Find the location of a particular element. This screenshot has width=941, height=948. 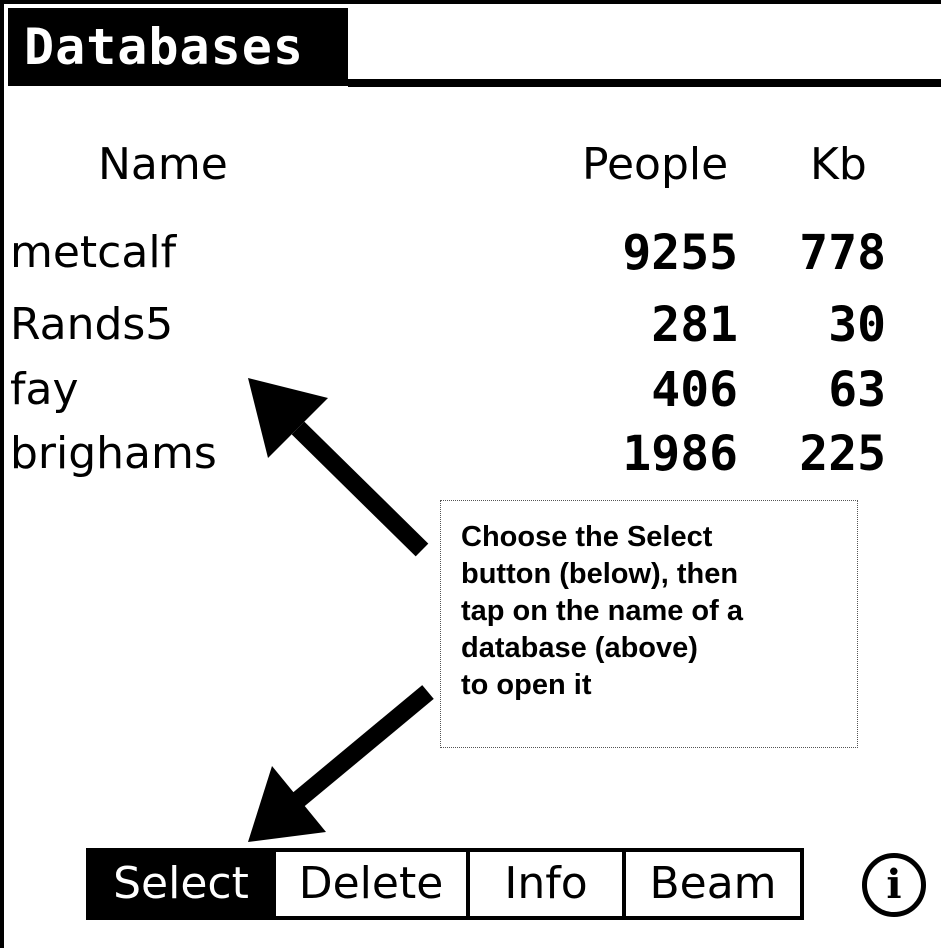

database-name: brighams is located at coordinates (113, 454).